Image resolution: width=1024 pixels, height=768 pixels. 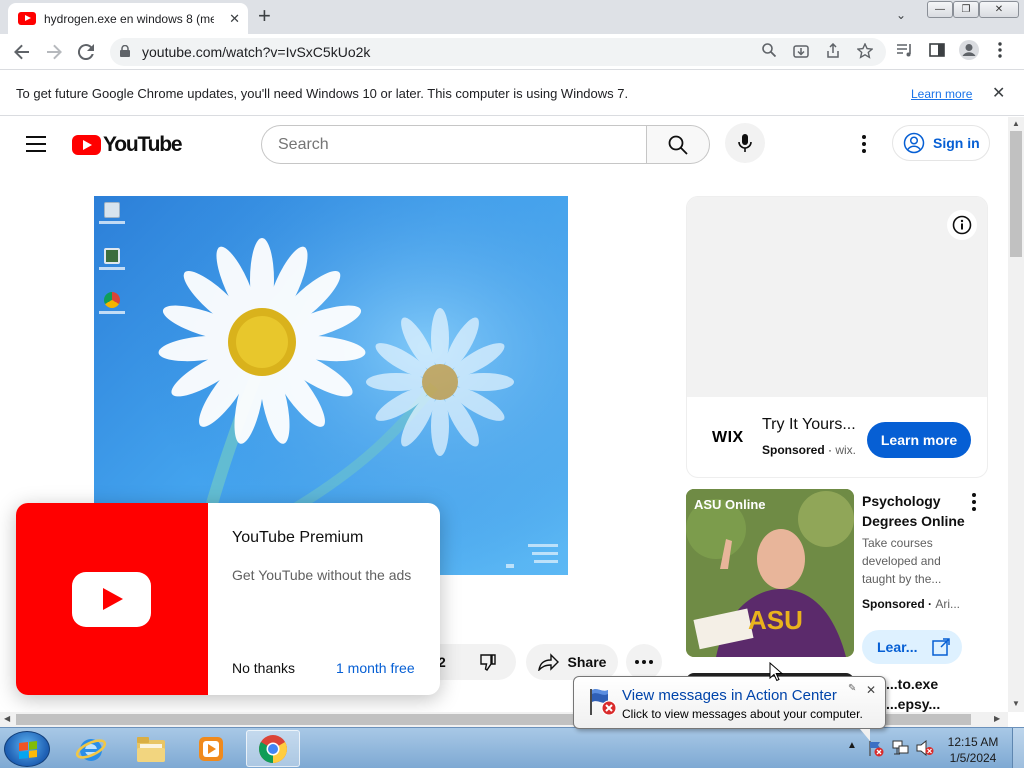 What do you see at coordinates (974, 502) in the screenshot?
I see `asu-ad-more-icon` at bounding box center [974, 502].